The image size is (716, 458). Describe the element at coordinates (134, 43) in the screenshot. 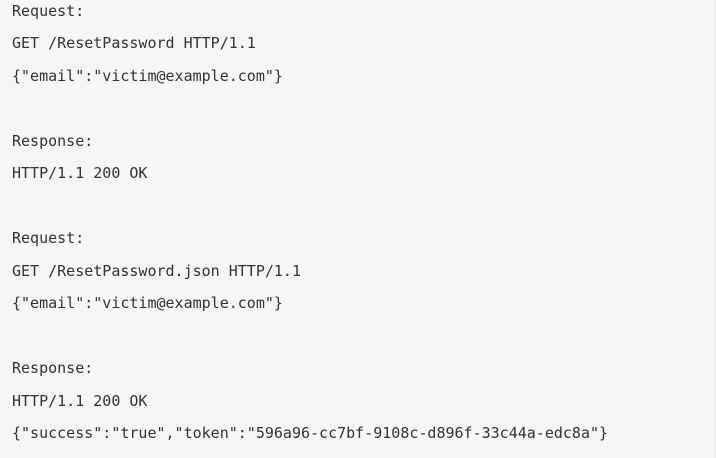

I see `code-line-request-1: GET /ResetPassword HTTP/1.1` at that location.